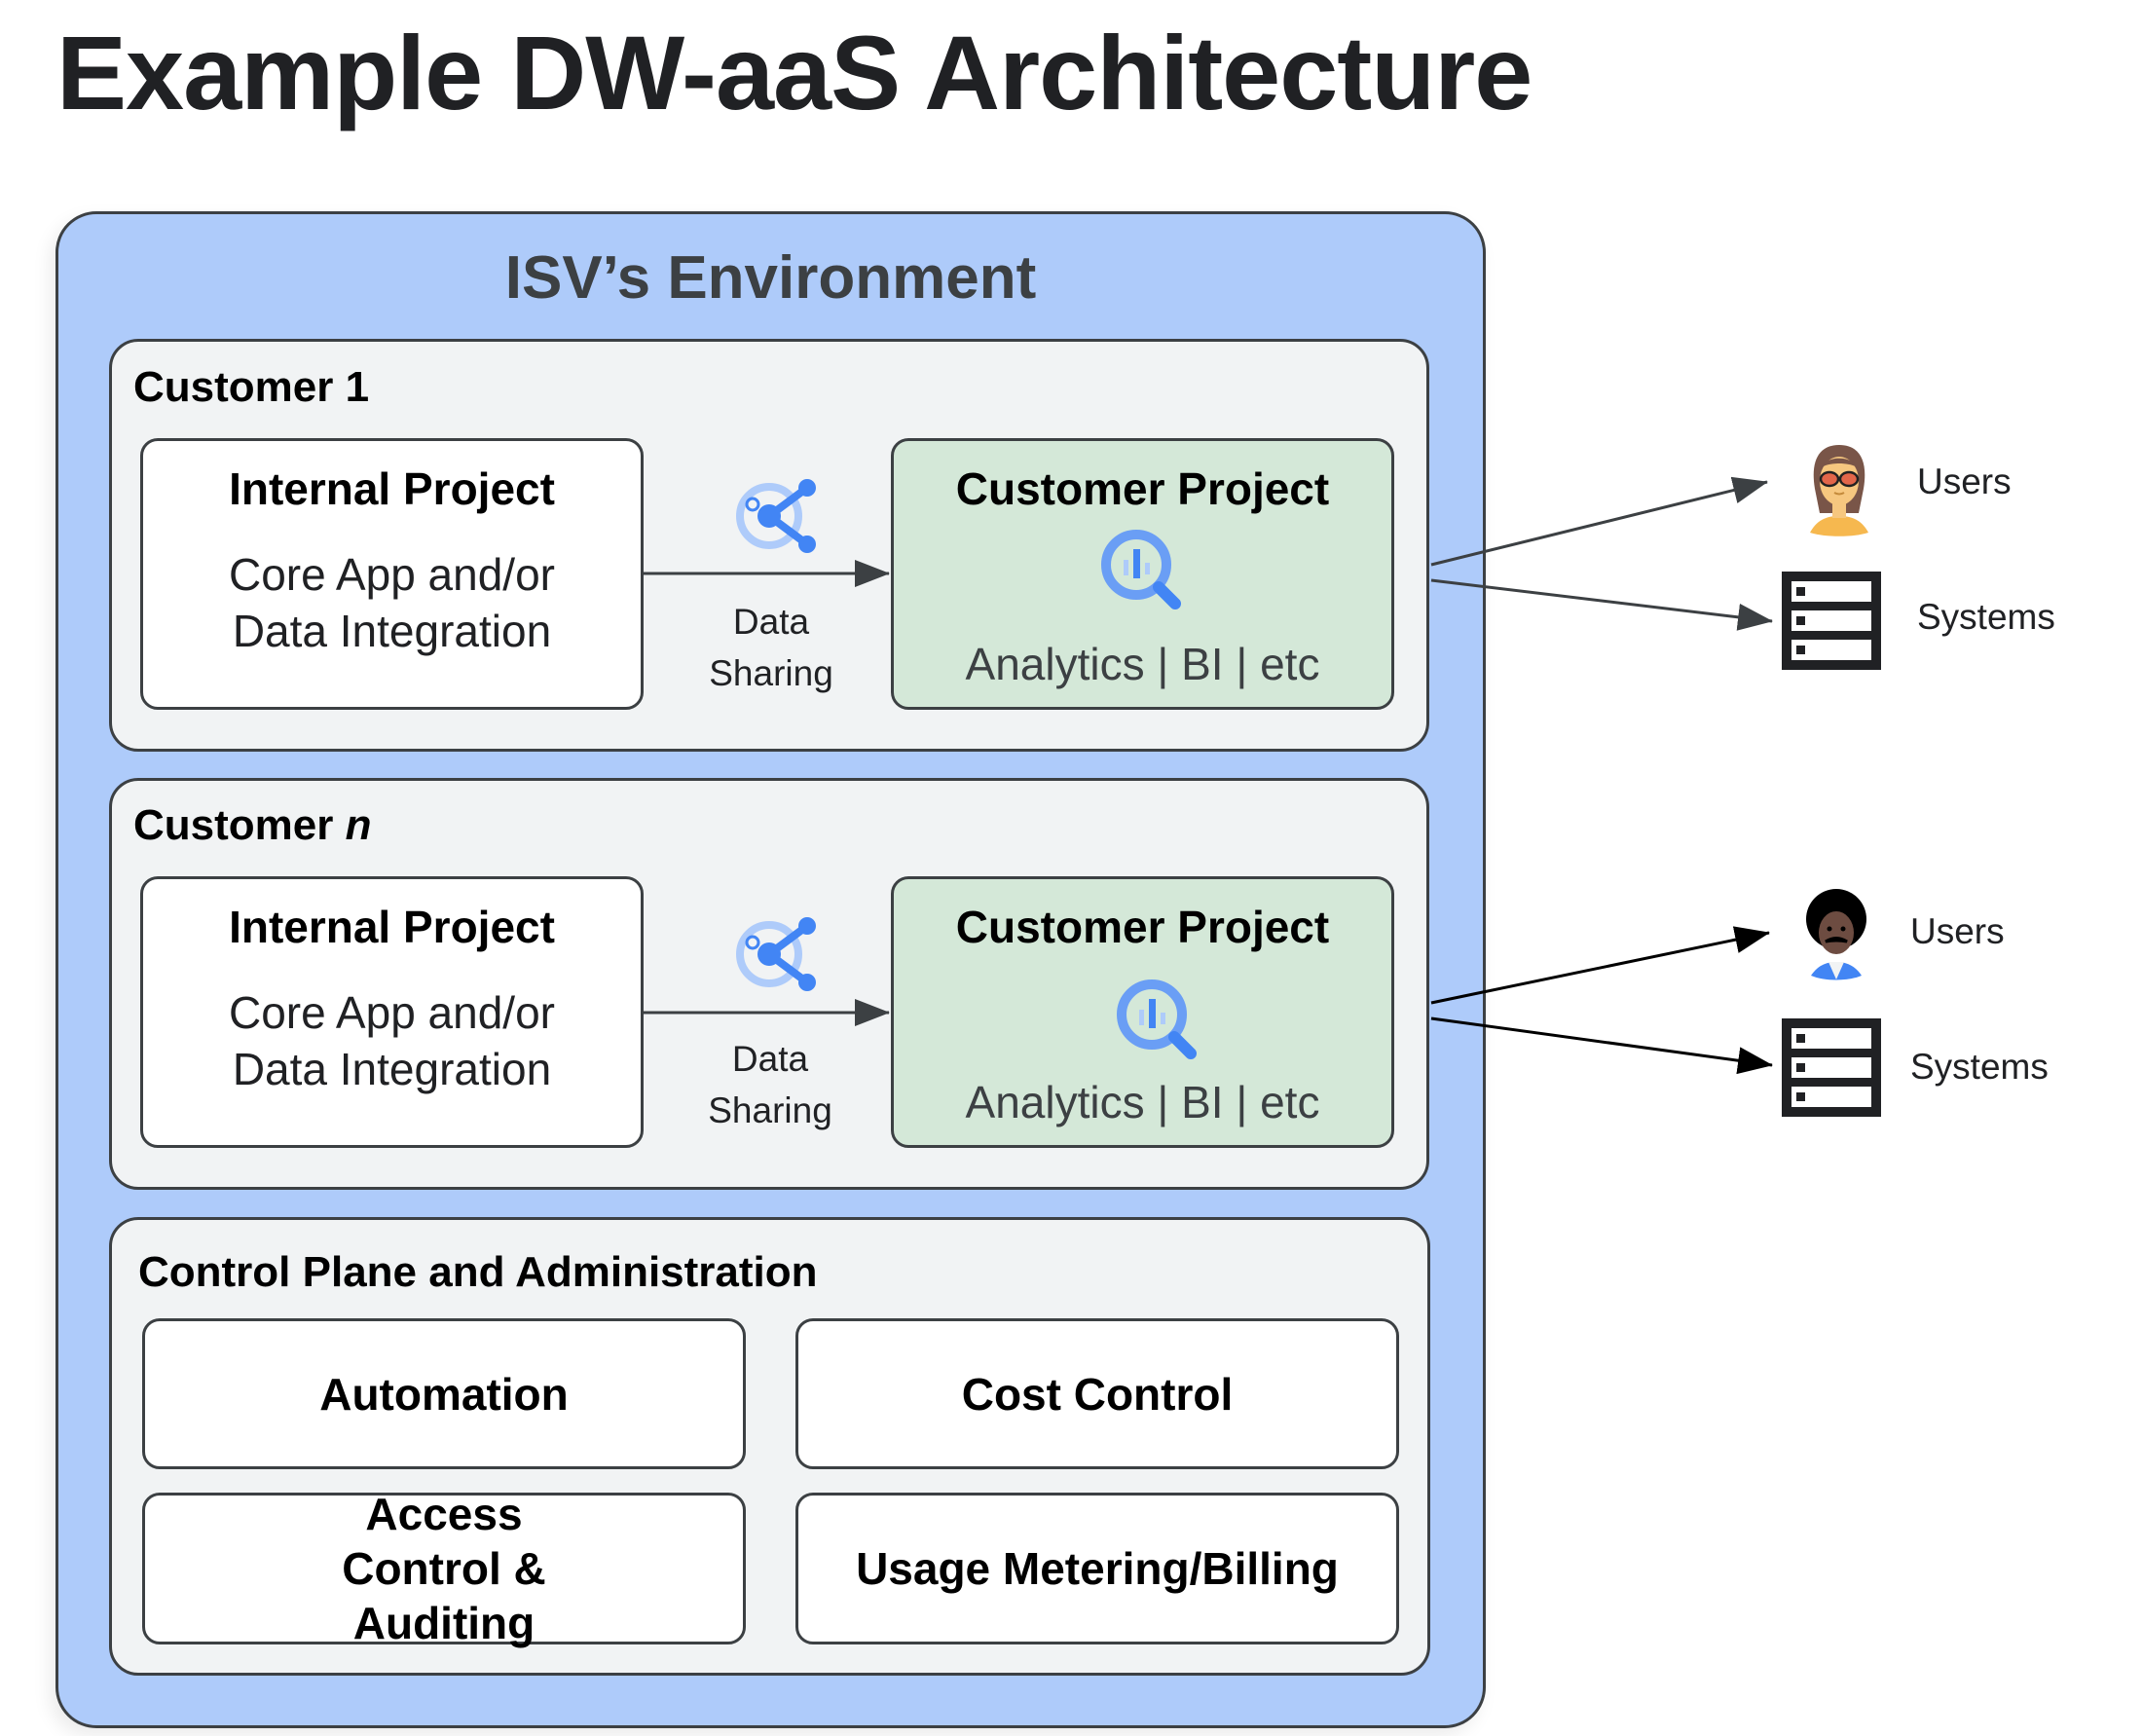  What do you see at coordinates (1839, 490) in the screenshot?
I see `user-avatar-woman-icon` at bounding box center [1839, 490].